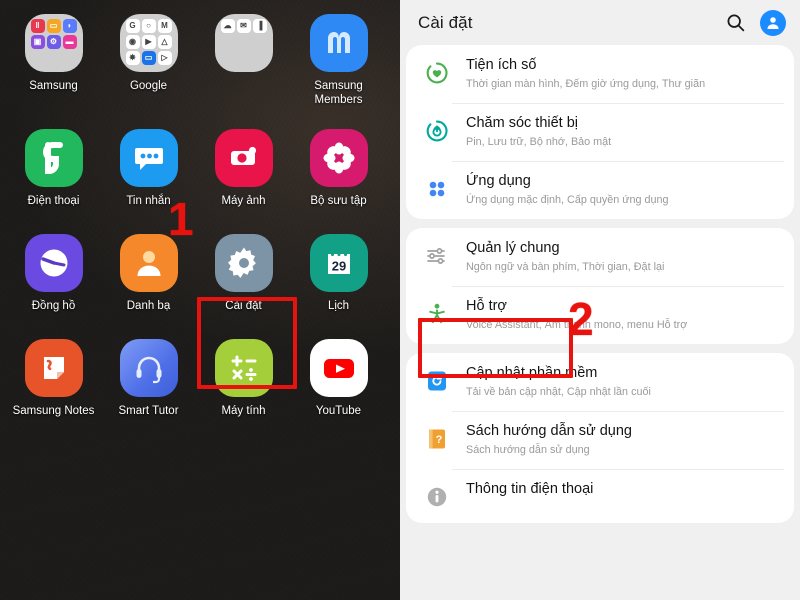 The width and height of the screenshot is (800, 600). I want to click on settings-row-title: Quản lý chung, so click(513, 248).